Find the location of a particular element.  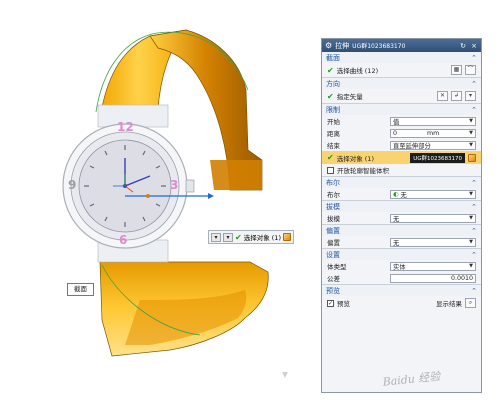

tolerance-input: 0.0010 is located at coordinates (433, 278).